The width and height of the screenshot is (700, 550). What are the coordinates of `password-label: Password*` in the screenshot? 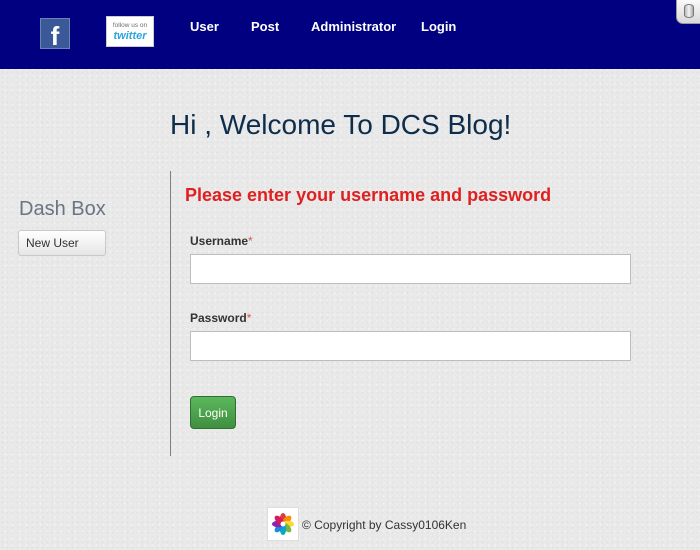 It's located at (220, 318).